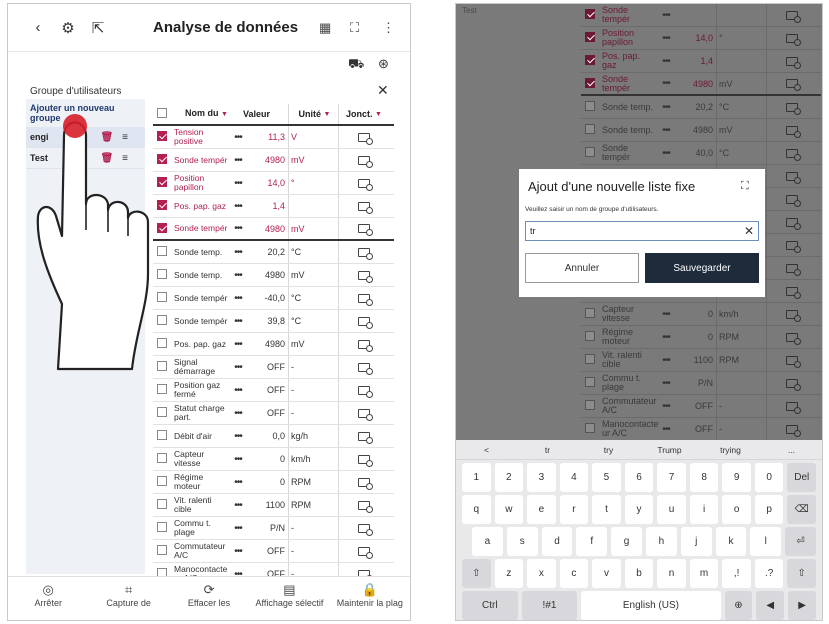 This screenshot has height=624, width=829. I want to click on key-row2-2: e, so click(541, 509).